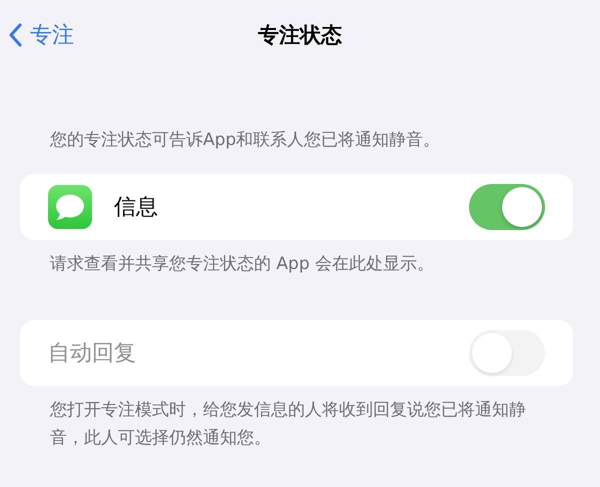 Image resolution: width=600 pixels, height=487 pixels. Describe the element at coordinates (246, 140) in the screenshot. I see `description-text: 您的专注状态可告诉App和联系人您已将通知静音。` at that location.